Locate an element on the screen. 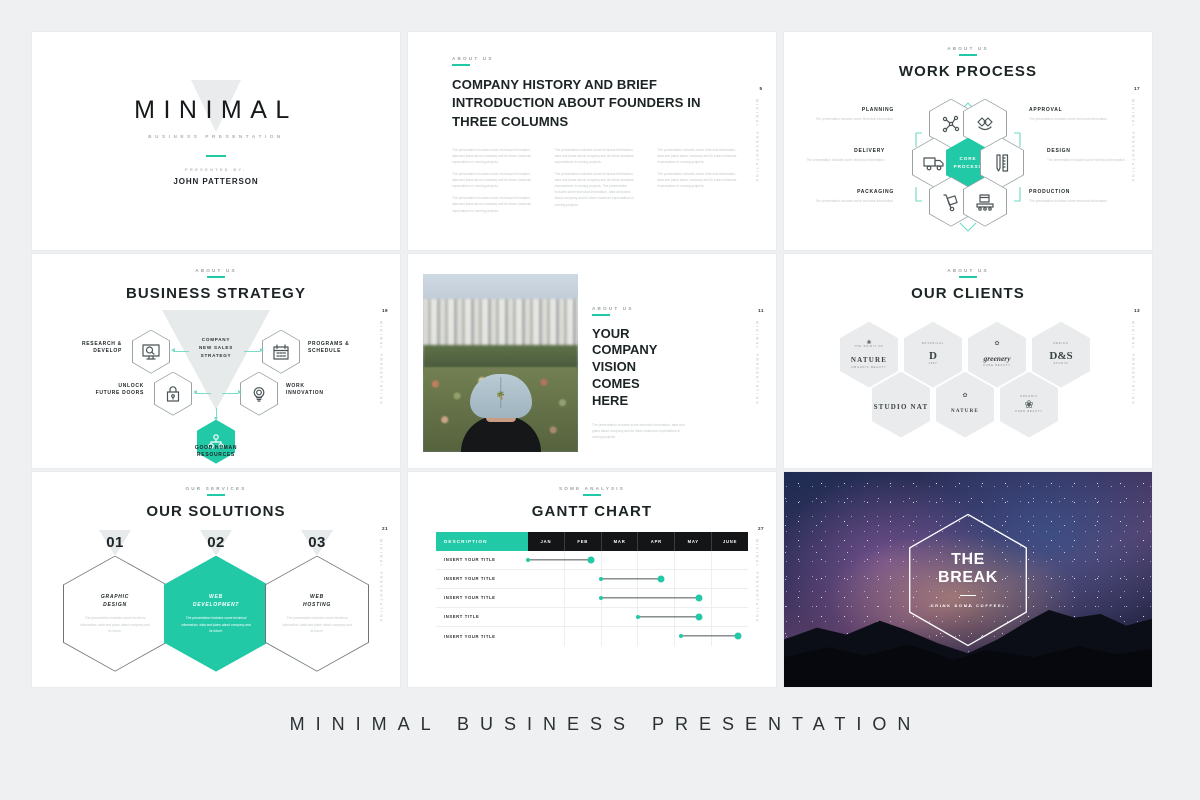  card-number: 03 is located at coordinates (317, 542).